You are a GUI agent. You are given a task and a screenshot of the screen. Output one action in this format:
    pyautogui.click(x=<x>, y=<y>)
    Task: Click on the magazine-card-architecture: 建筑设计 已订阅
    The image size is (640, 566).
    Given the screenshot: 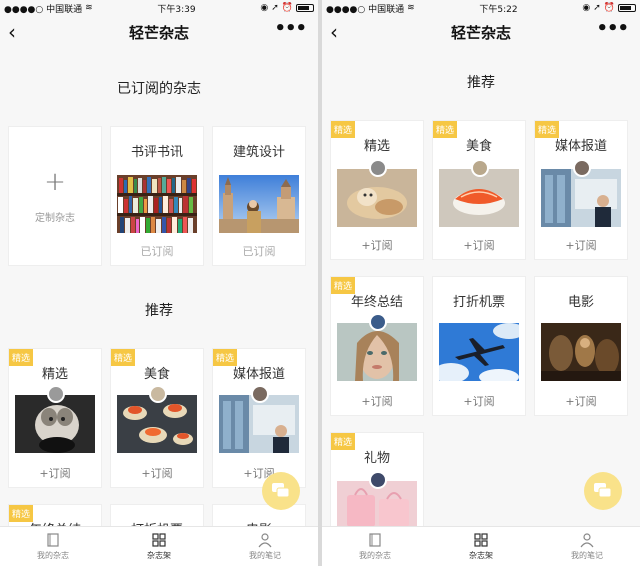 What is the action you would take?
    pyautogui.click(x=259, y=196)
    